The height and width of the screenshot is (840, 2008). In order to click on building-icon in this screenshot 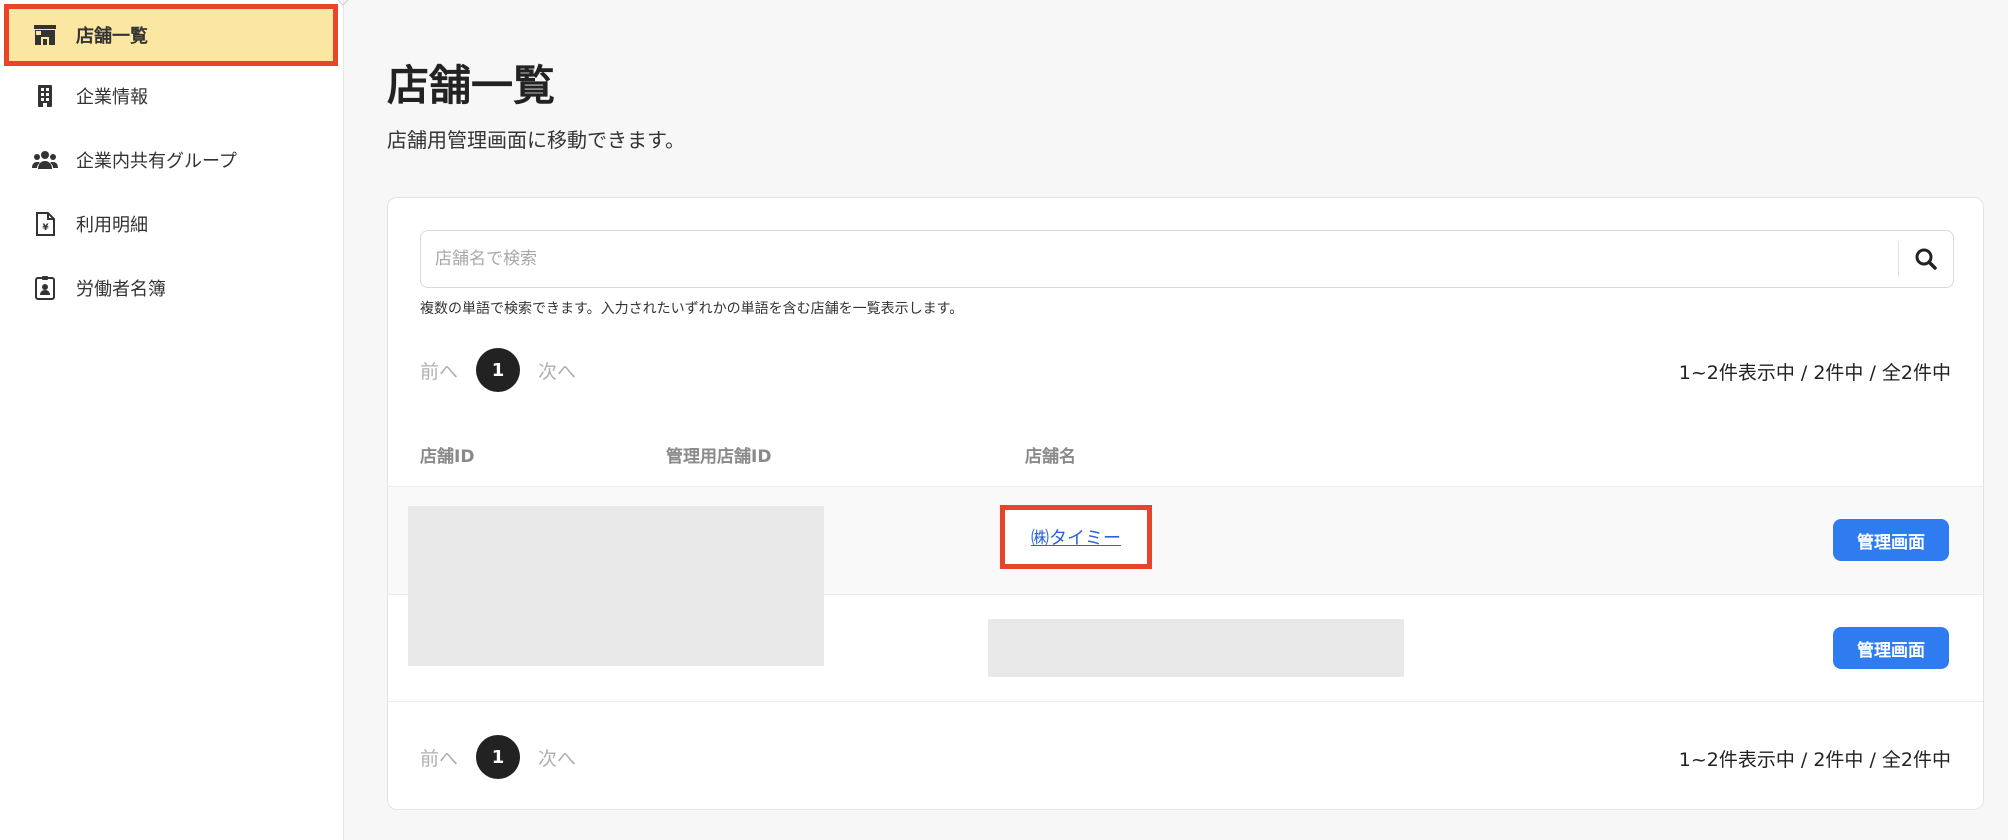, I will do `click(45, 96)`.